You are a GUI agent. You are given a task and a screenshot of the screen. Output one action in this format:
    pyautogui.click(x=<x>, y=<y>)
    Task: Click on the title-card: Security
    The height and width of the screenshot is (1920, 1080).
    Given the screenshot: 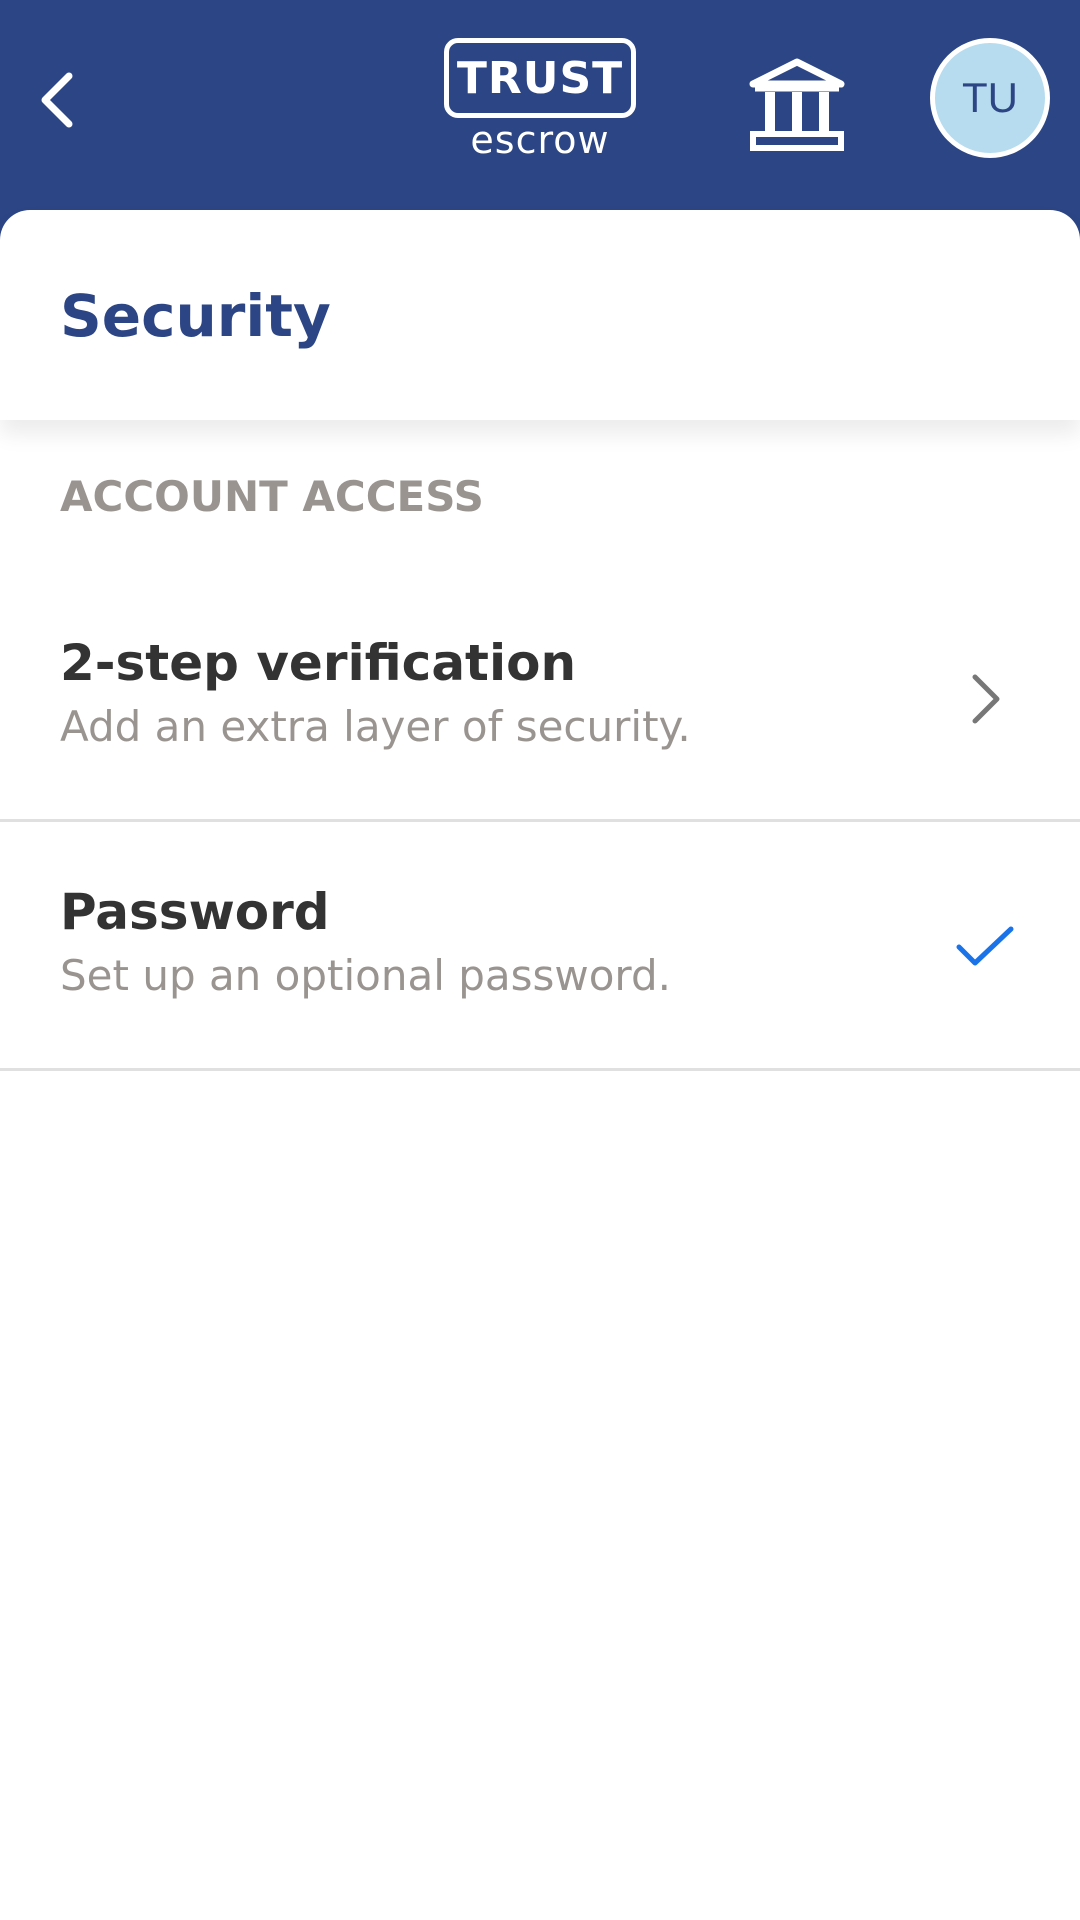 What is the action you would take?
    pyautogui.click(x=540, y=315)
    